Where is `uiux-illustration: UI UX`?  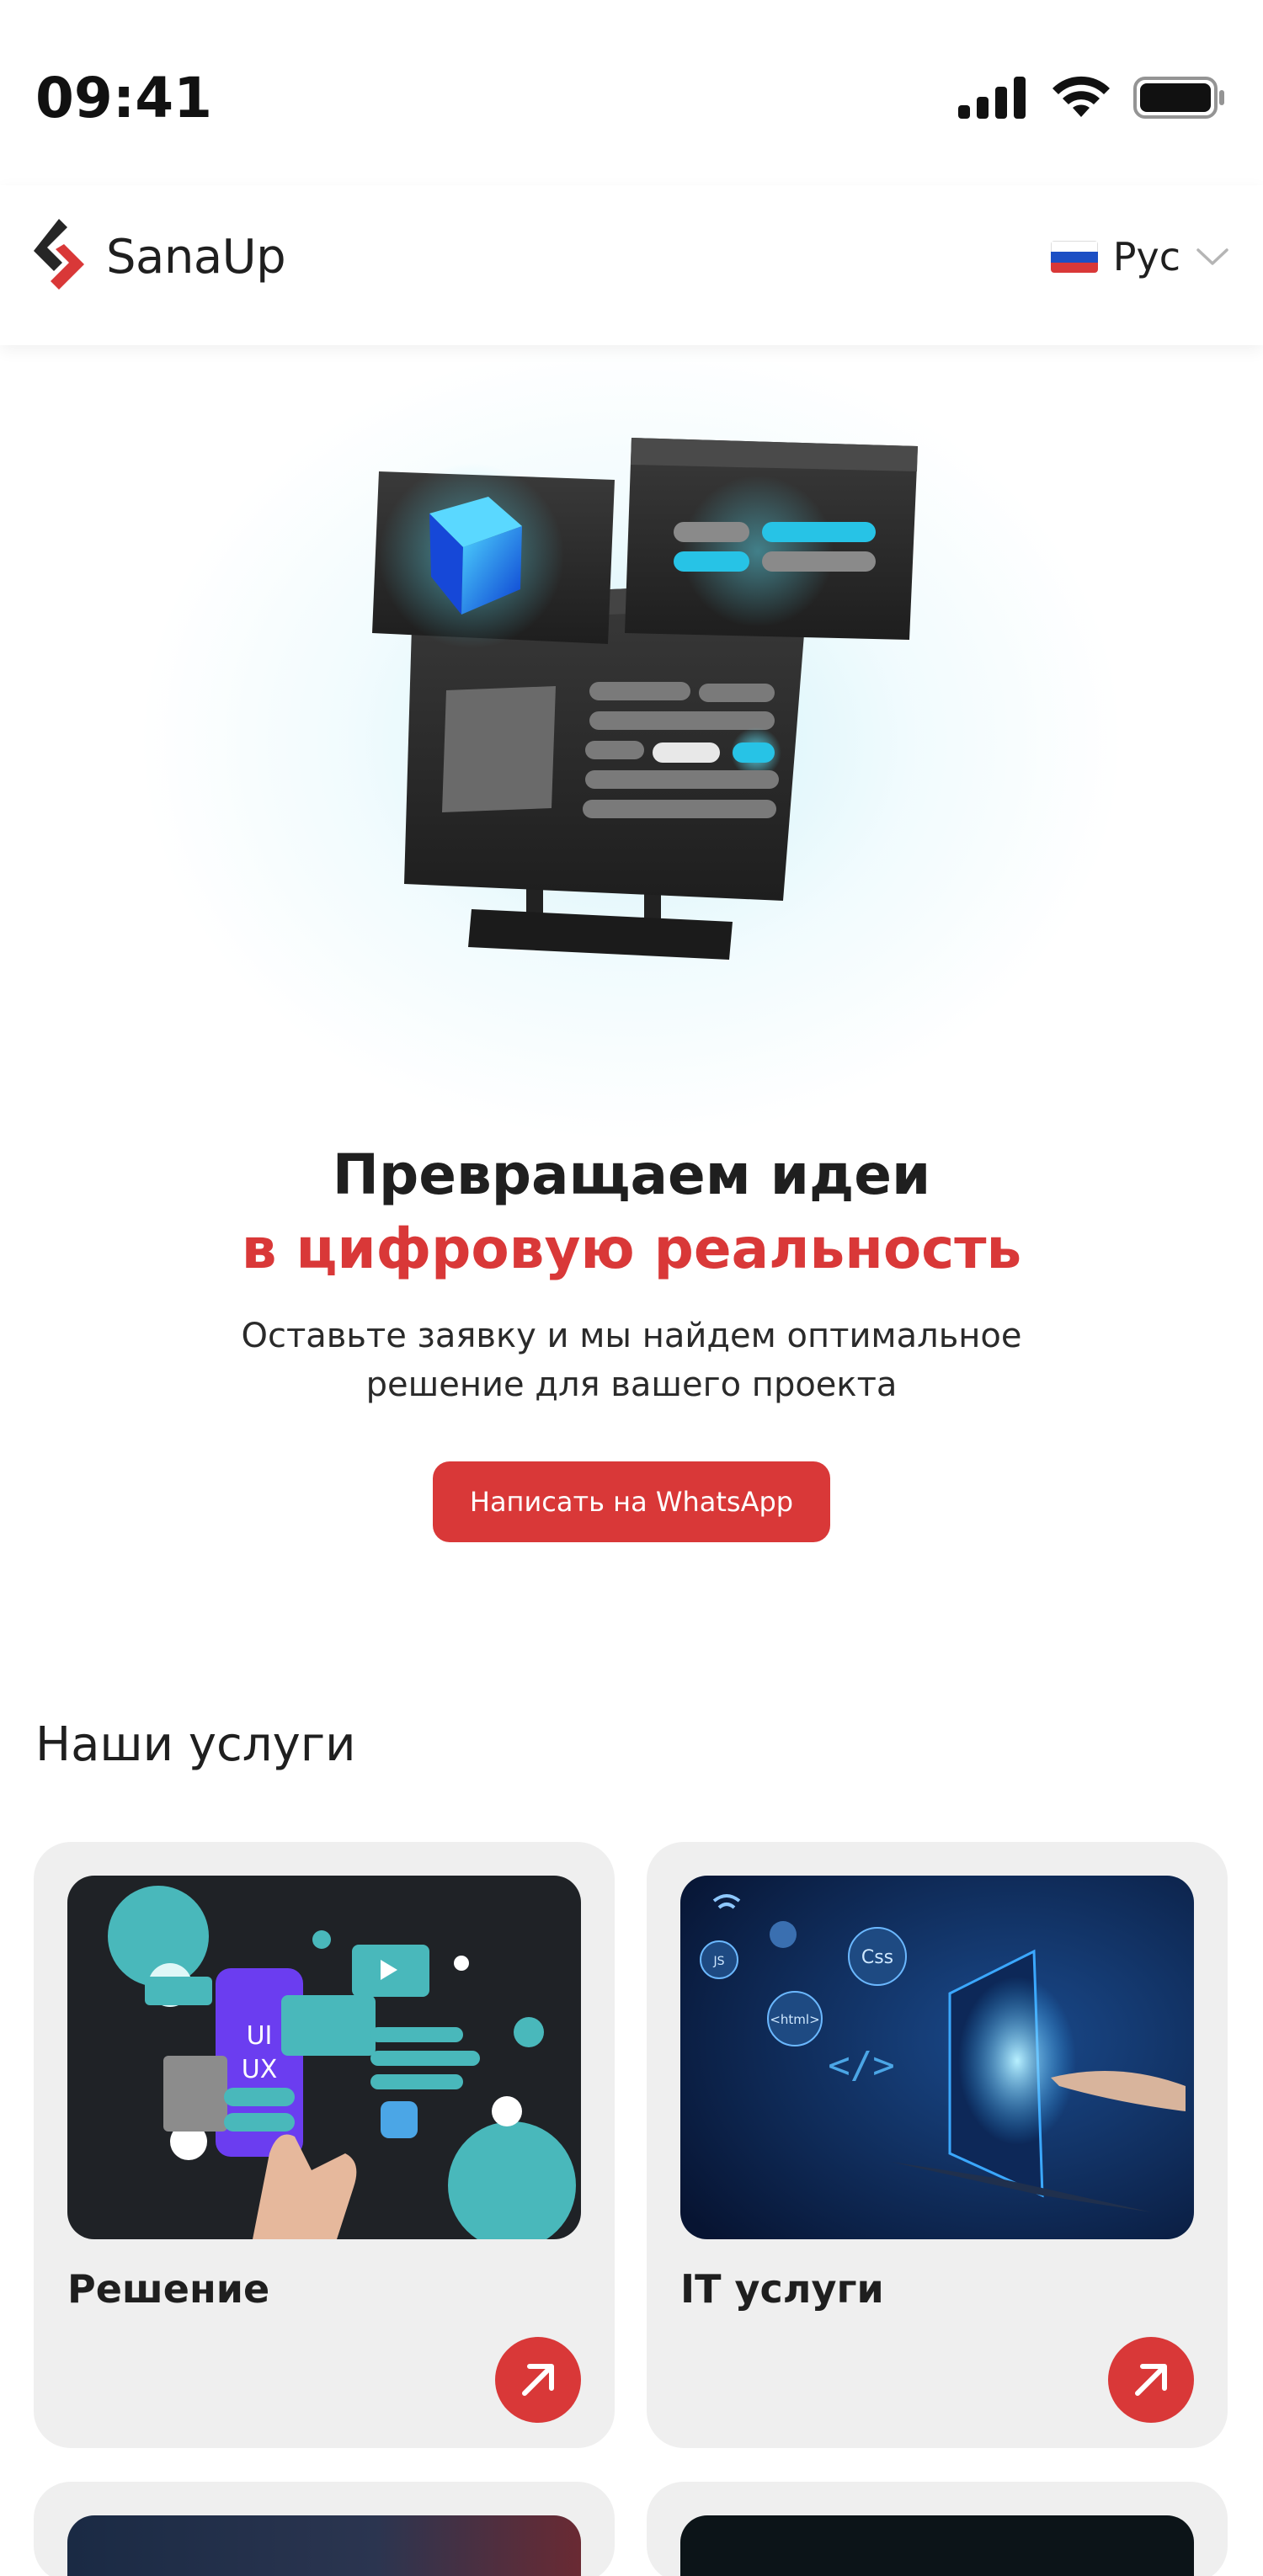 uiux-illustration: UI UX is located at coordinates (324, 2057).